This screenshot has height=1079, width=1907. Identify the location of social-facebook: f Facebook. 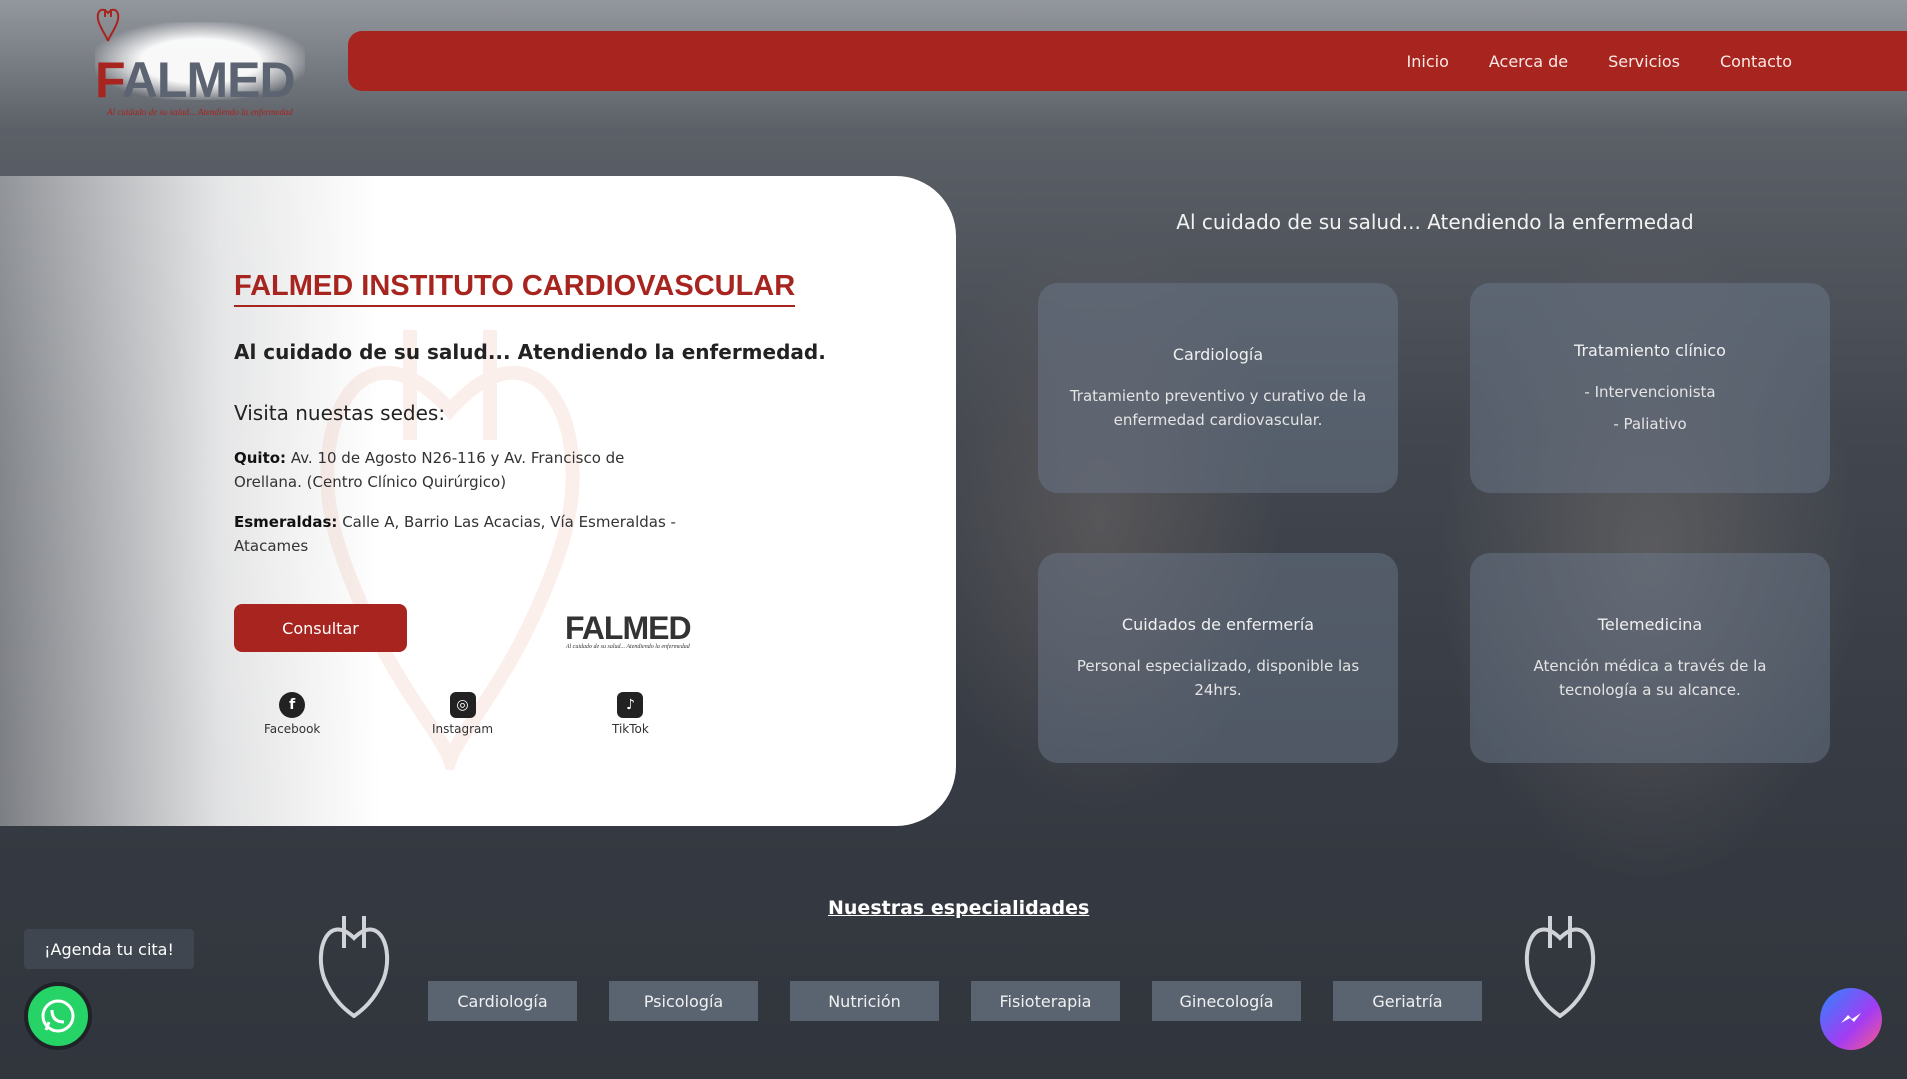
(292, 714).